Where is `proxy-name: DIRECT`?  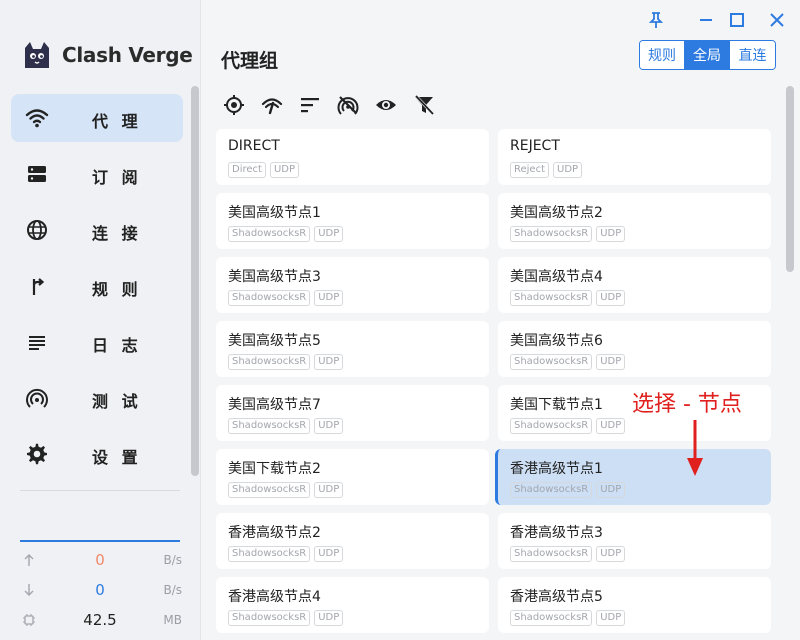
proxy-name: DIRECT is located at coordinates (254, 146).